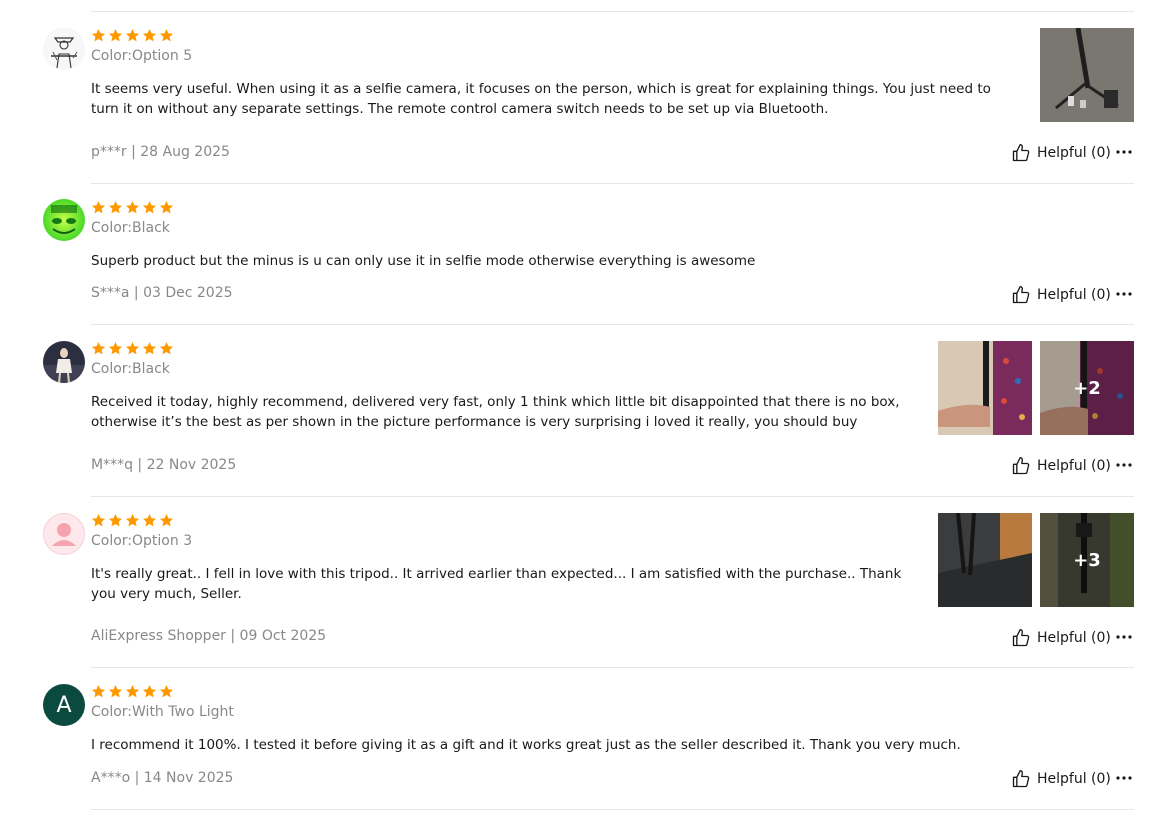 This screenshot has width=1171, height=814. I want to click on reviewer-avatar: A, so click(64, 705).